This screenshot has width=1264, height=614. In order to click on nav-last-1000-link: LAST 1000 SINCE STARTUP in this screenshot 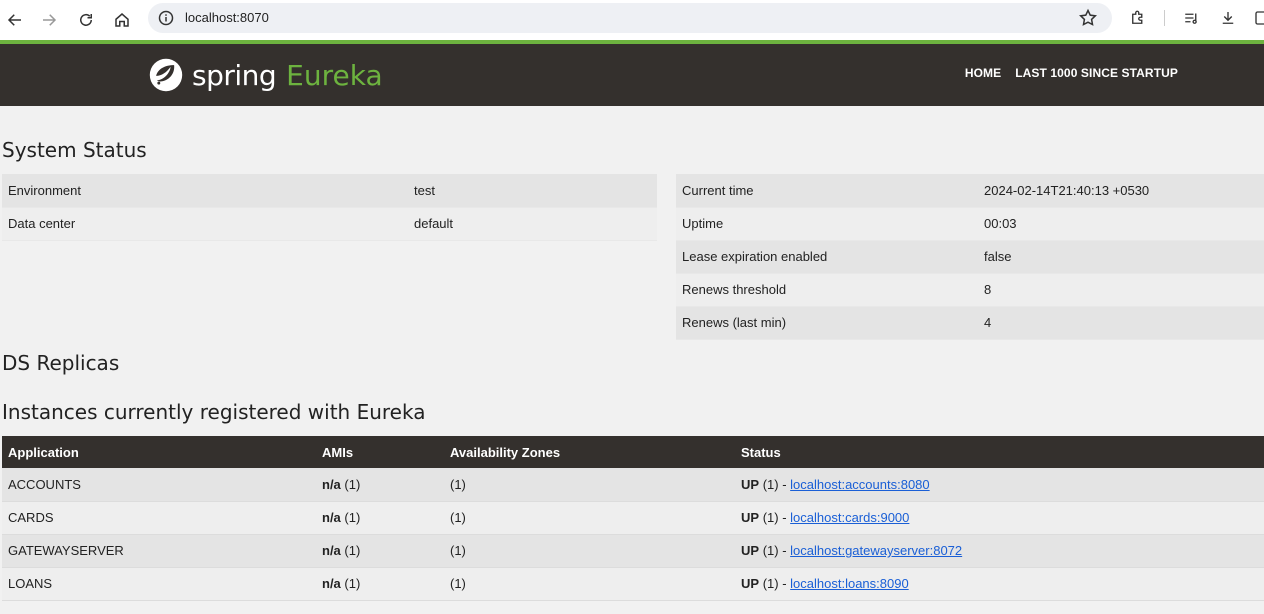, I will do `click(1096, 73)`.